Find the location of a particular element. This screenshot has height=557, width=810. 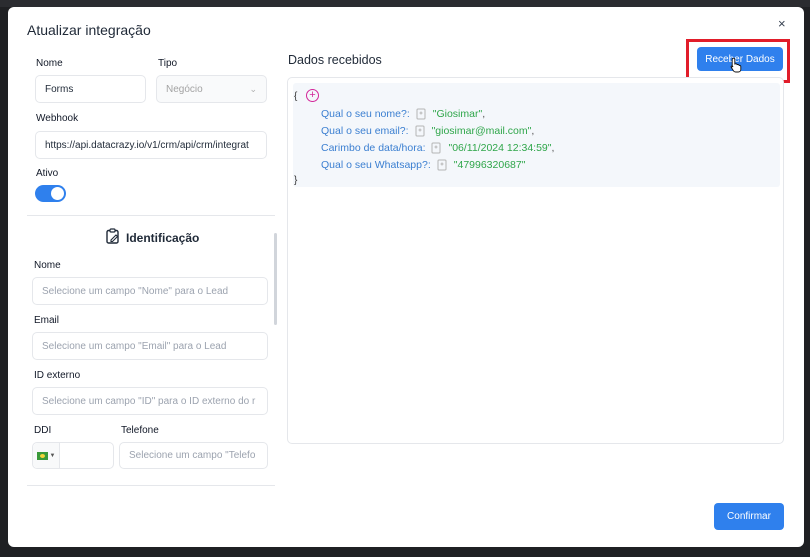

identificacao-heading: Identificação is located at coordinates (152, 237).